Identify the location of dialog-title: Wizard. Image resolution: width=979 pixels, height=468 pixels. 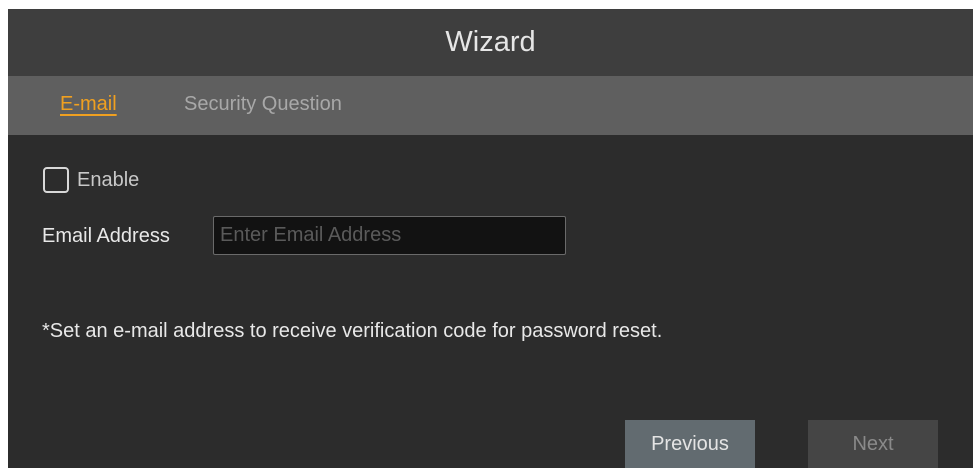
(490, 42).